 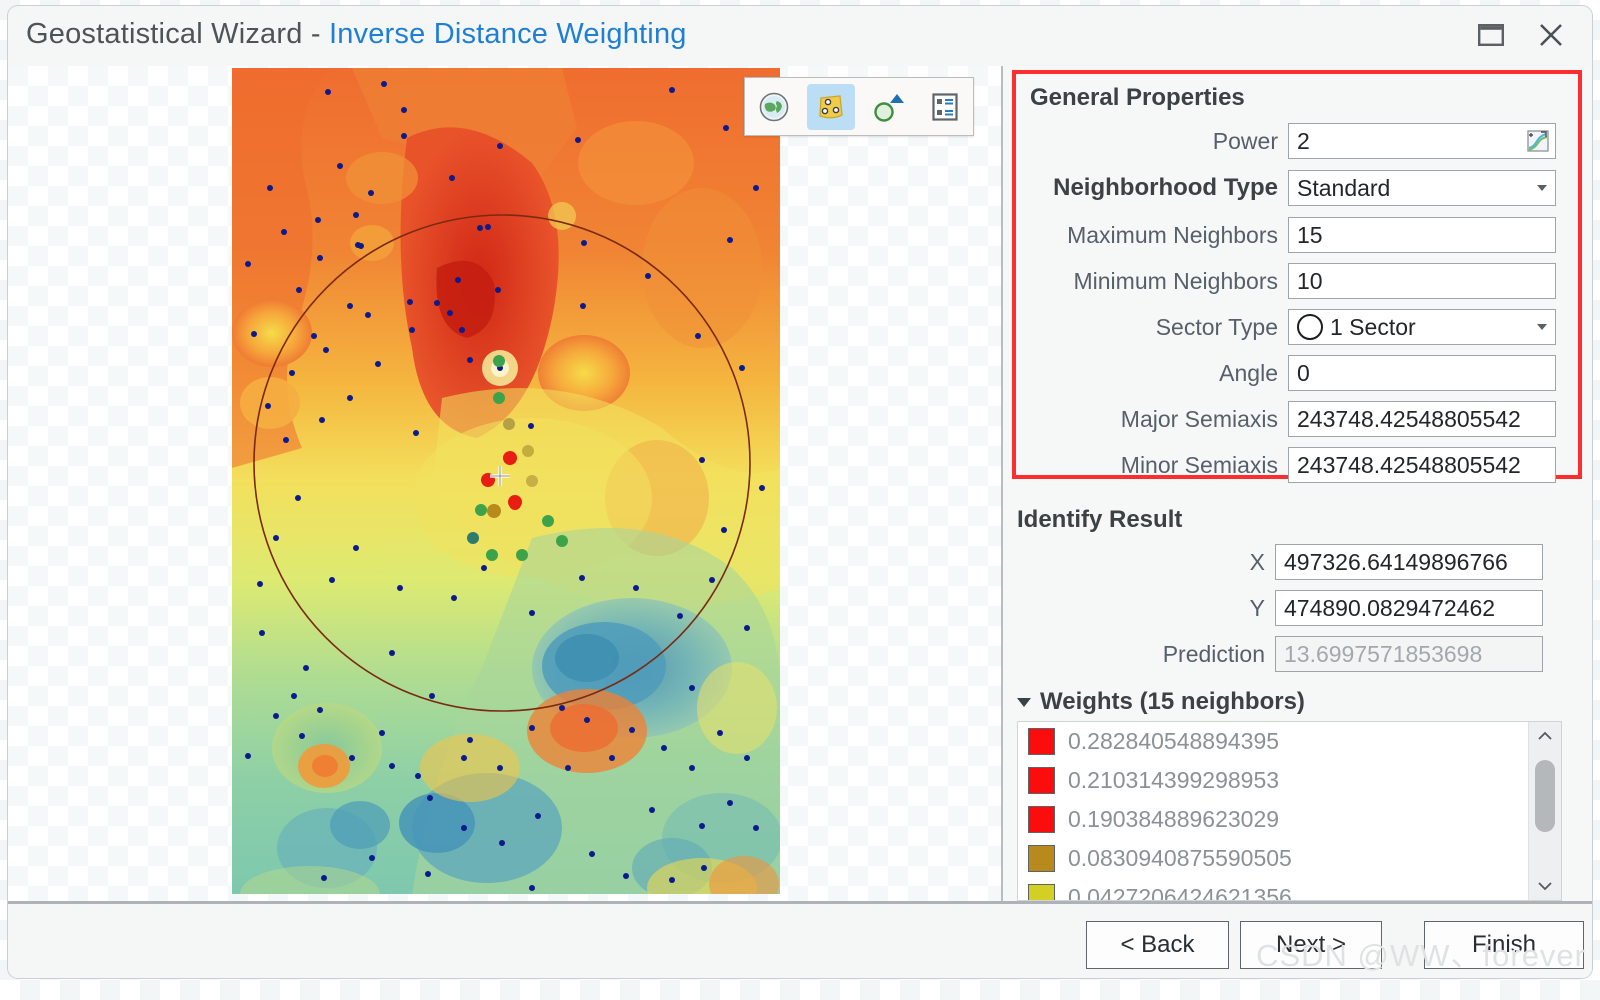 I want to click on x-coordinate-value: 497326.64149896766, so click(x=1396, y=561).